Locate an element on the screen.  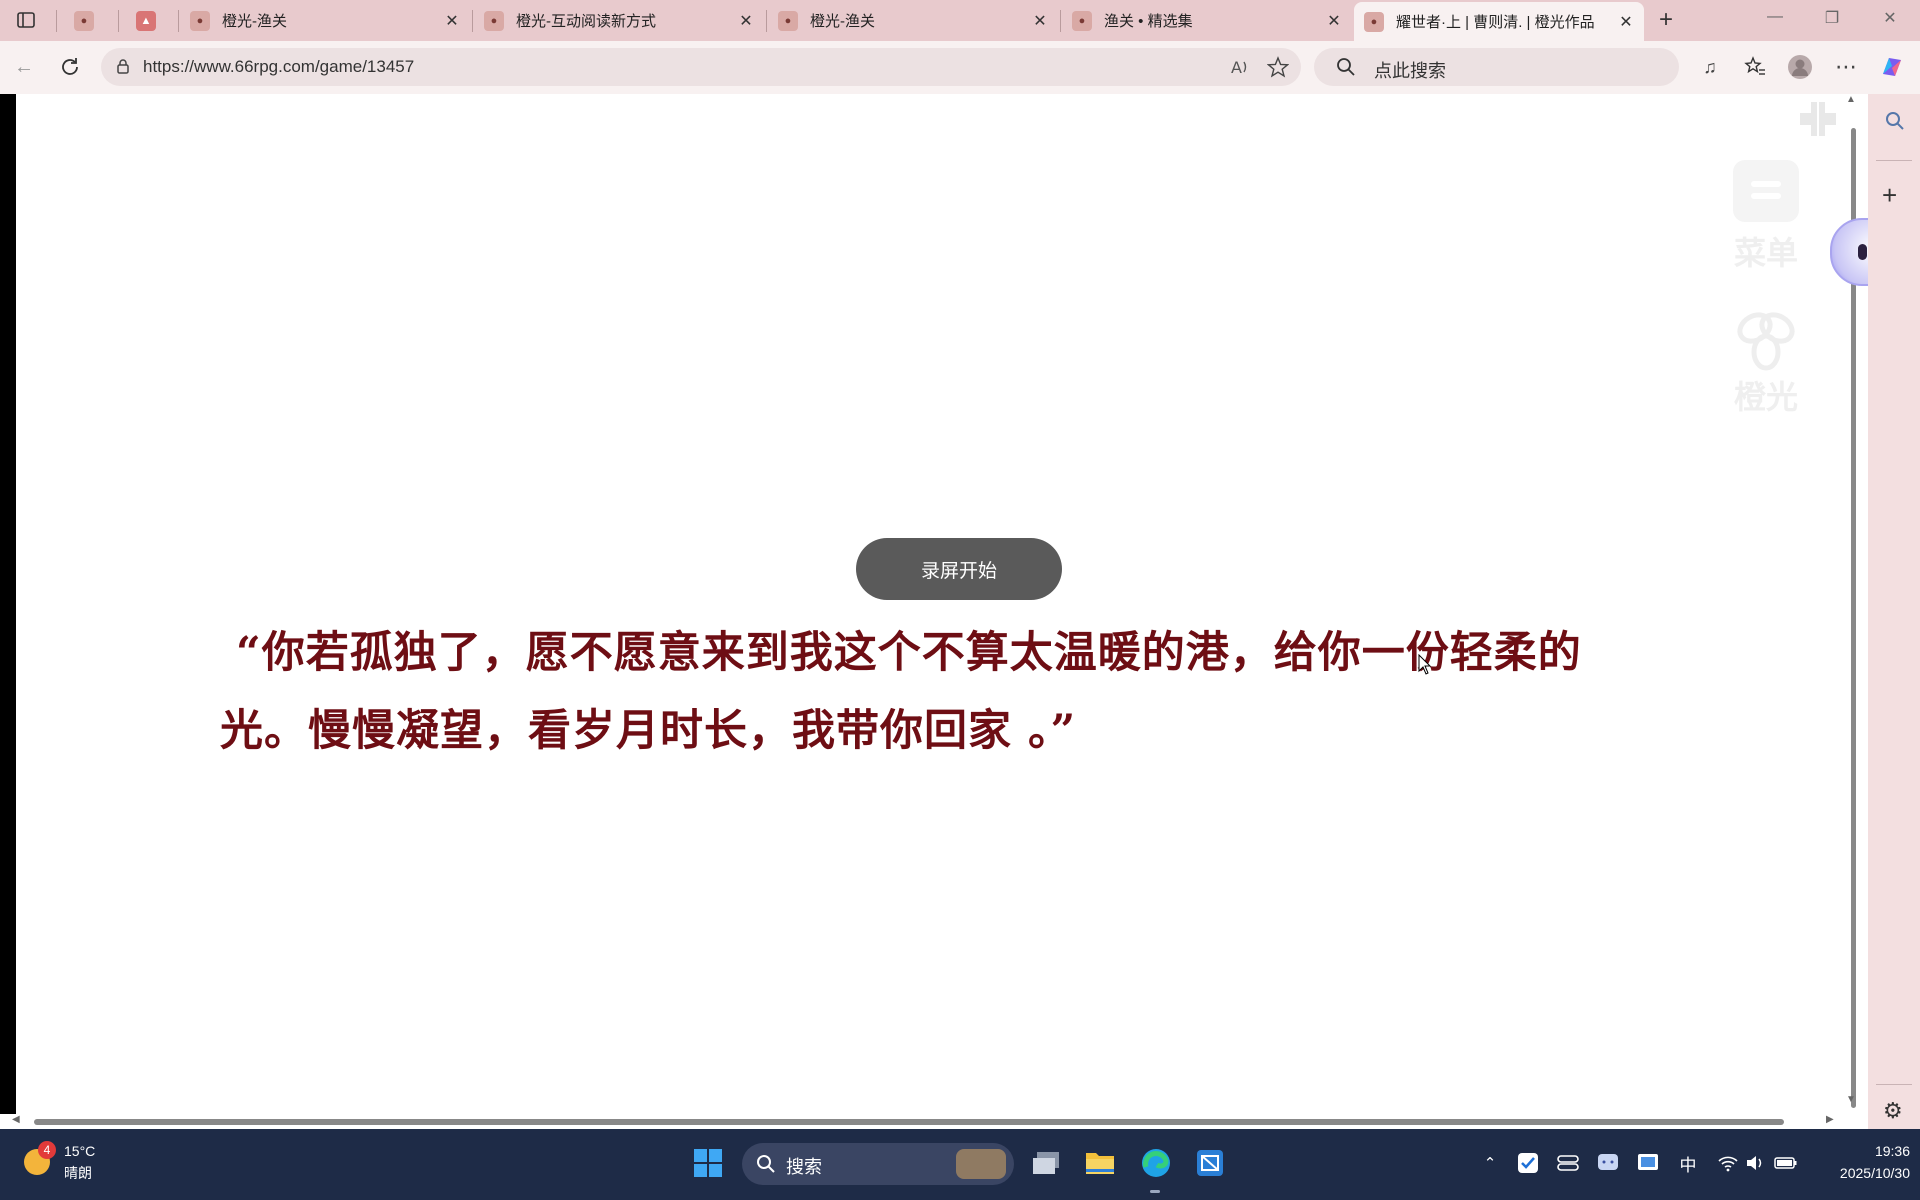
new-tab-button: + is located at coordinates (1666, 19).